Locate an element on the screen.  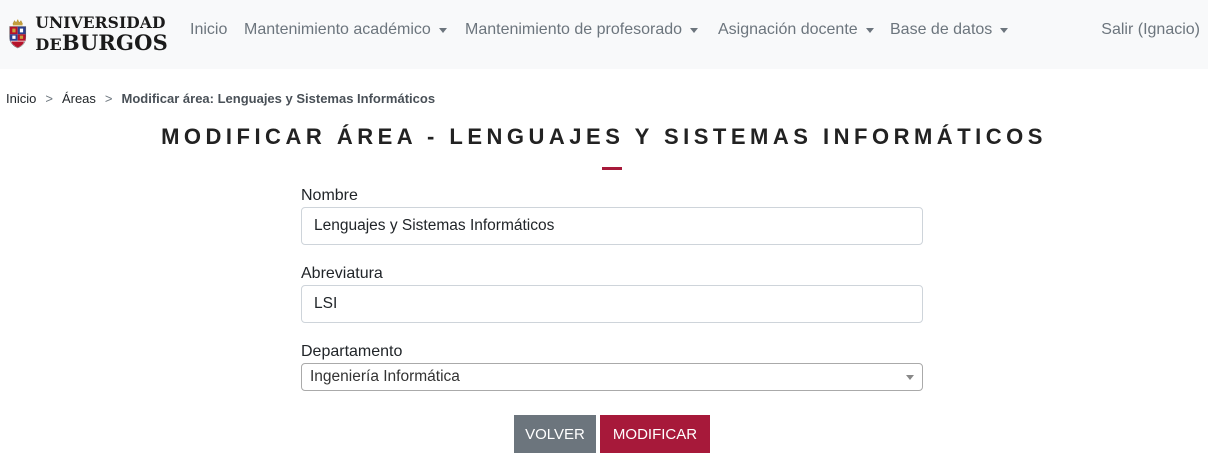
nav-item-label: Mantenimiento académico is located at coordinates (337, 29).